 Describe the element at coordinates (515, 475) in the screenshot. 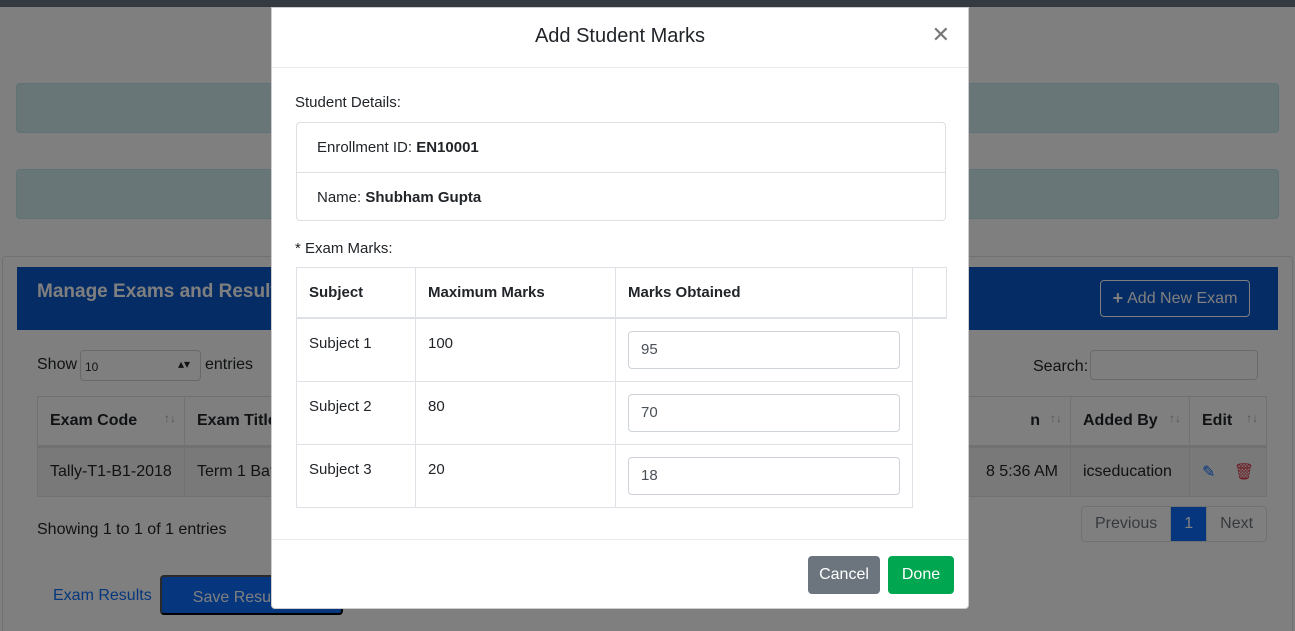

I see `cell-max-marks: 20` at that location.